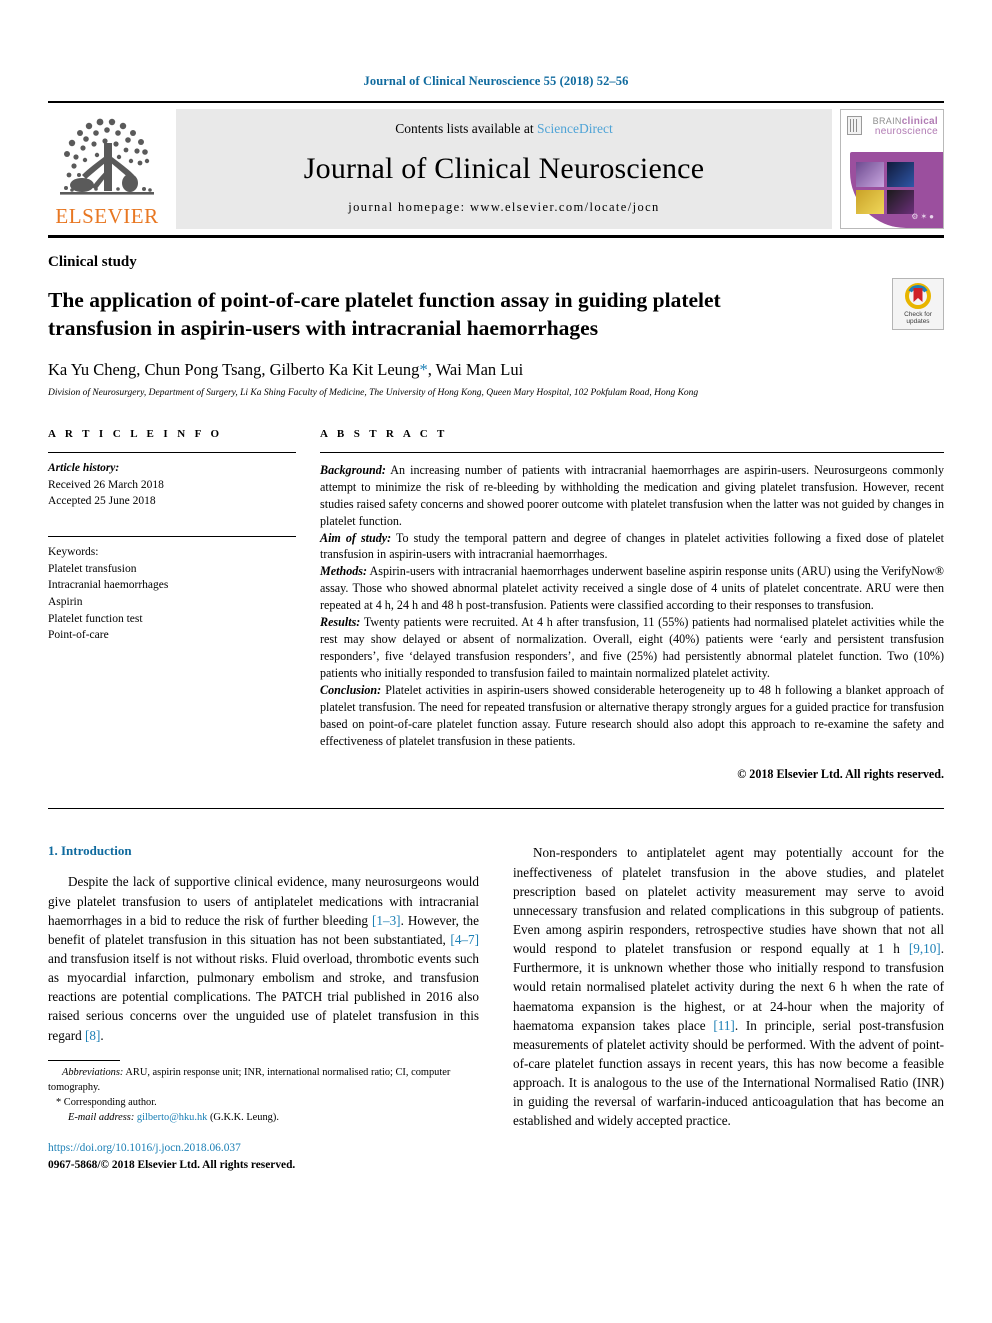 The height and width of the screenshot is (1323, 992). Describe the element at coordinates (353, 469) in the screenshot. I see `abstract-label-background: Background:` at that location.